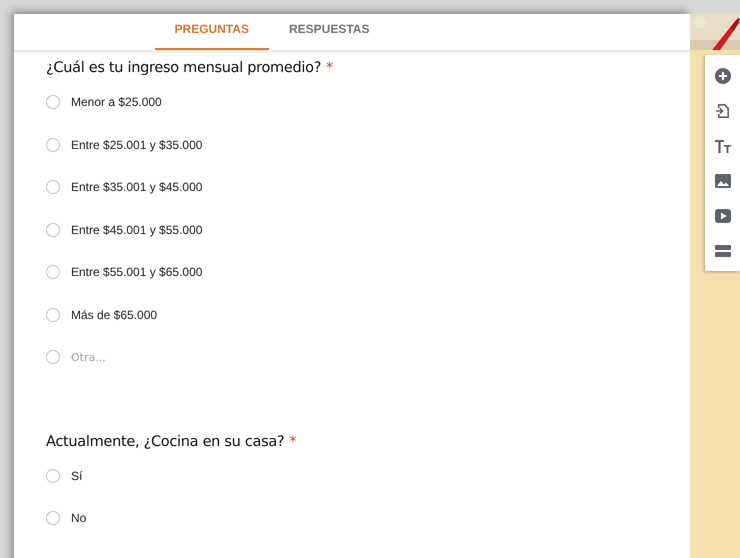 The image size is (740, 558). What do you see at coordinates (211, 32) in the screenshot?
I see `tab: PREGUNTAS` at bounding box center [211, 32].